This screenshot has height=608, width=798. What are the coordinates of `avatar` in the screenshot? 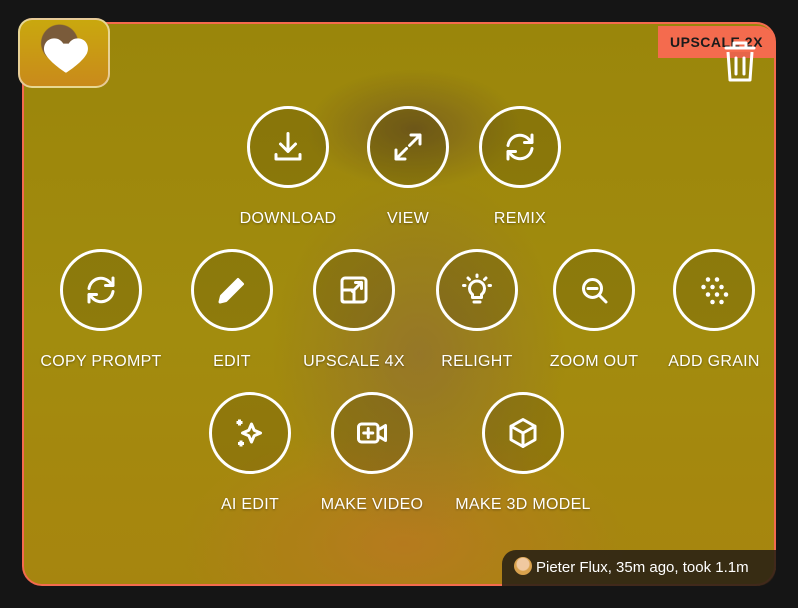 It's located at (523, 566).